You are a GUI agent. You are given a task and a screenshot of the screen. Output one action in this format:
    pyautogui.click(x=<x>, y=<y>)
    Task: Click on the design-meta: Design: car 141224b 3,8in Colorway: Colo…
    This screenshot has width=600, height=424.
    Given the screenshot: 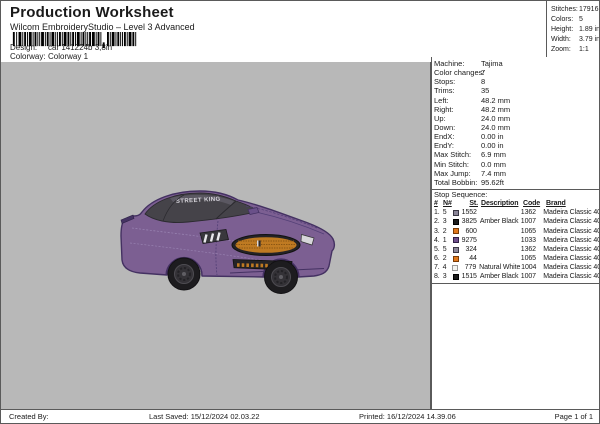 What is the action you would take?
    pyautogui.click(x=61, y=52)
    